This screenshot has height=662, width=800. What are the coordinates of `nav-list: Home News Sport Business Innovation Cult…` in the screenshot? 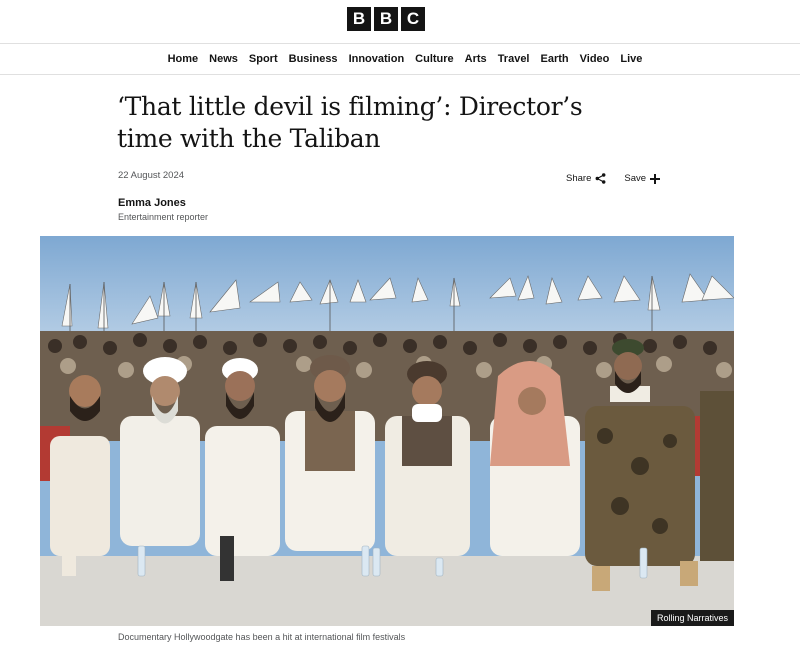 It's located at (405, 59).